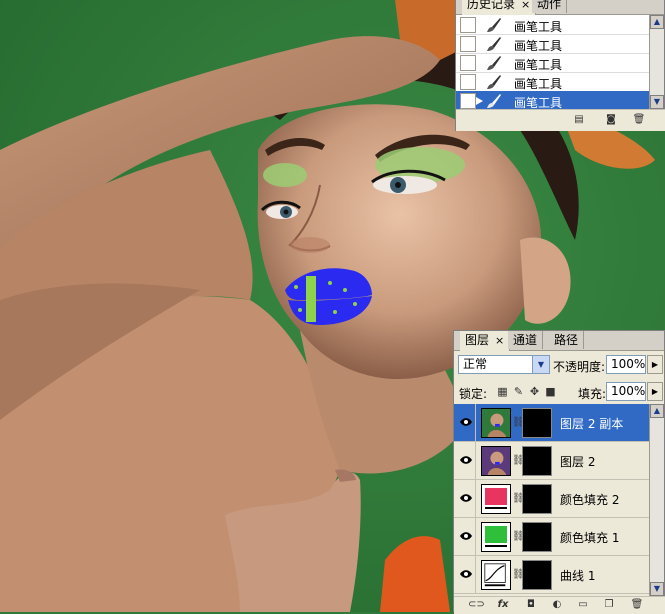  I want to click on layers-scrollbar: ▲ ▼, so click(656, 500).